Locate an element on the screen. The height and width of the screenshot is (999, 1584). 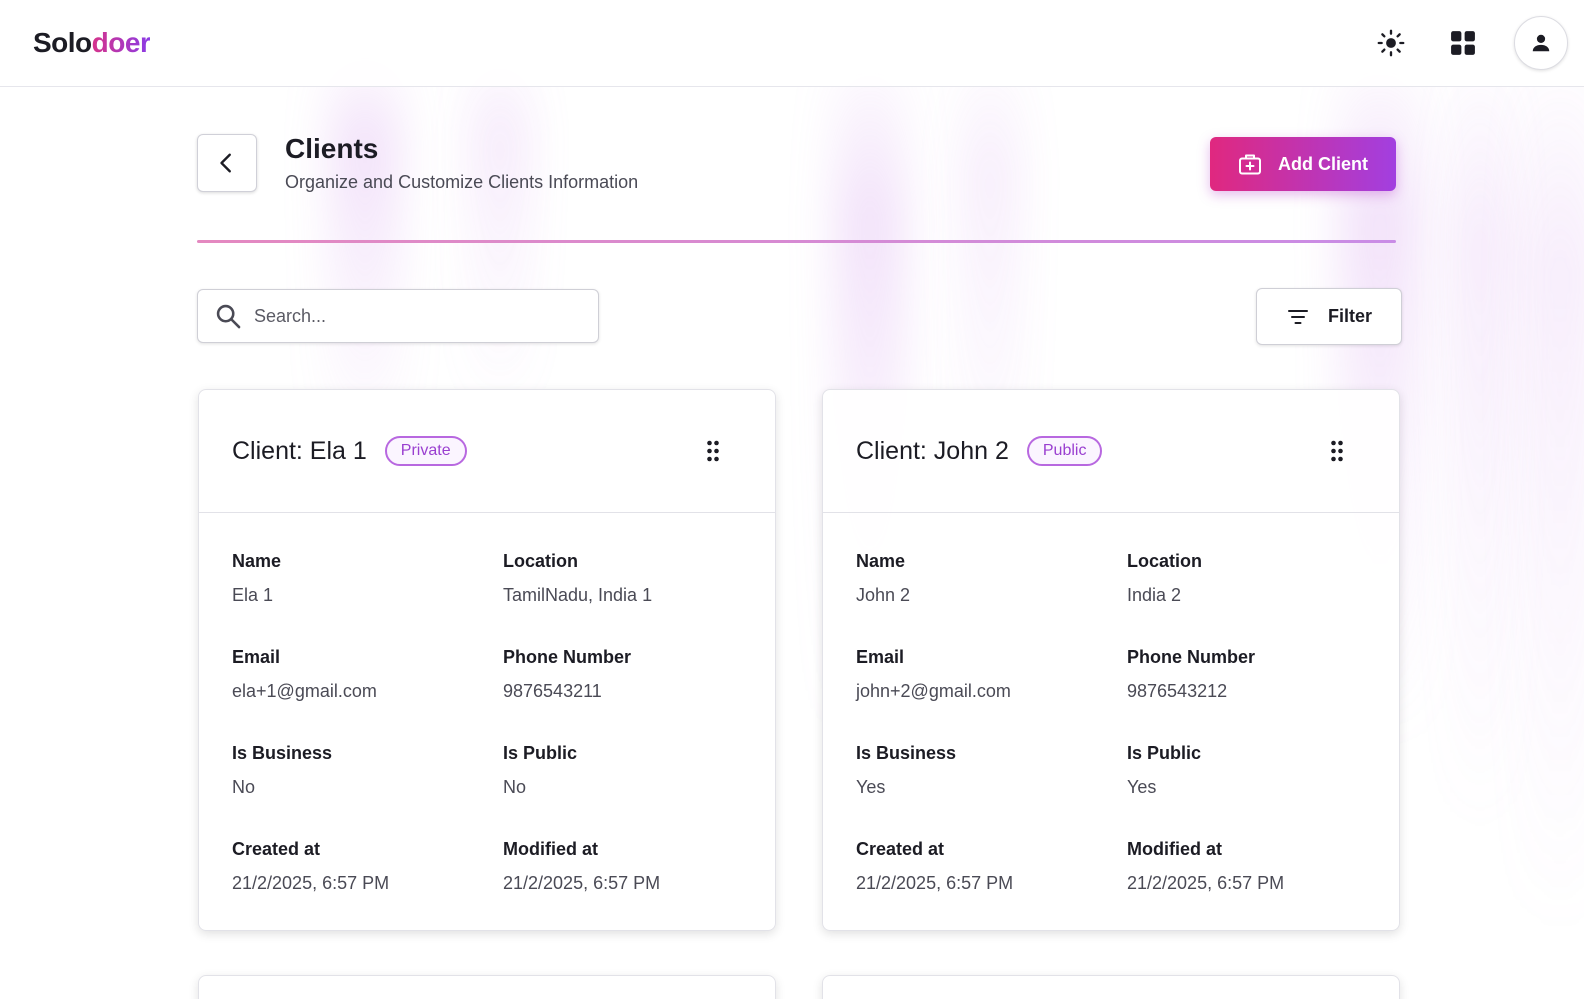
brand-logo-part2: doer is located at coordinates (121, 42).